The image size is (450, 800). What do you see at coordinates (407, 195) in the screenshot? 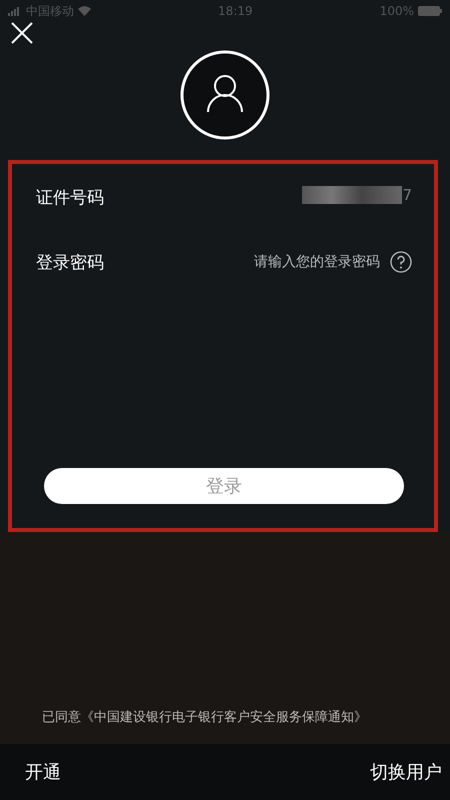
I see `field-value: 7` at bounding box center [407, 195].